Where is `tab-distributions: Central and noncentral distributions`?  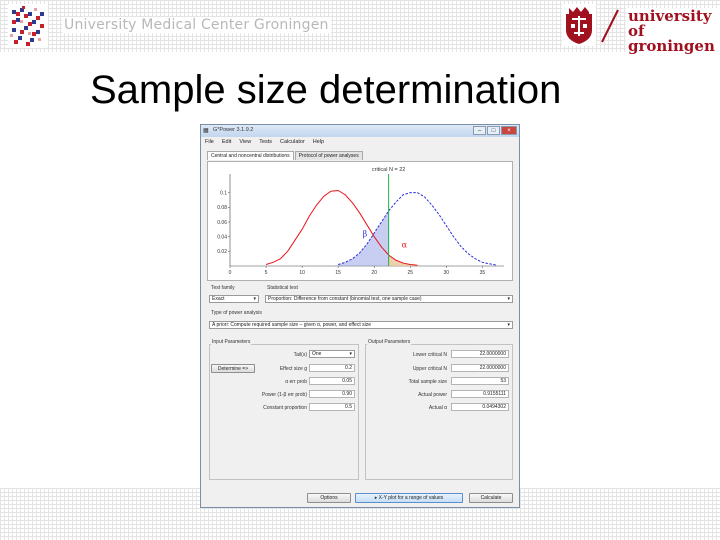
tab-distributions: Central and noncentral distributions is located at coordinates (250, 155).